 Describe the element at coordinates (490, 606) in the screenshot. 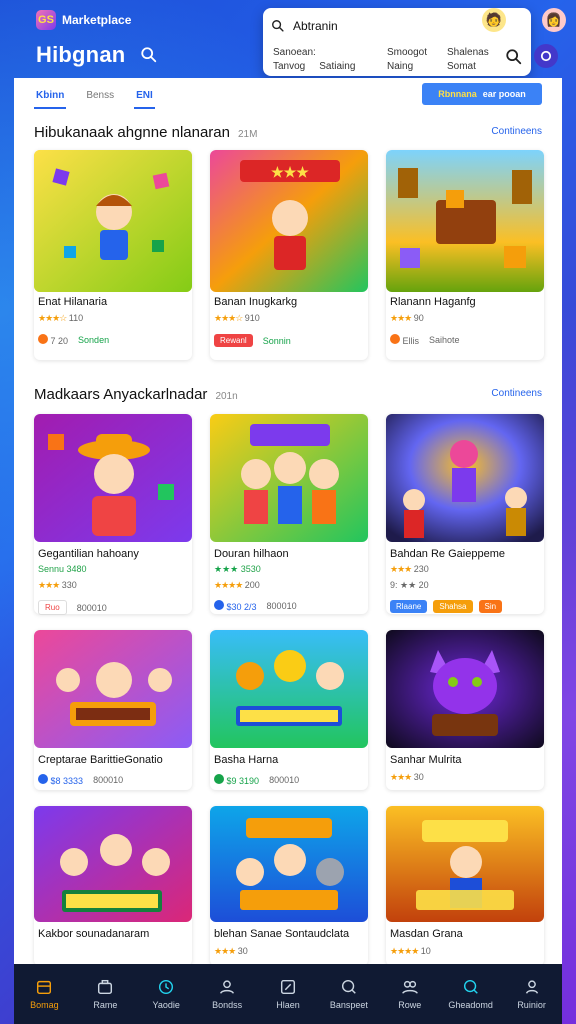

I see `tag-pill: Sin` at that location.